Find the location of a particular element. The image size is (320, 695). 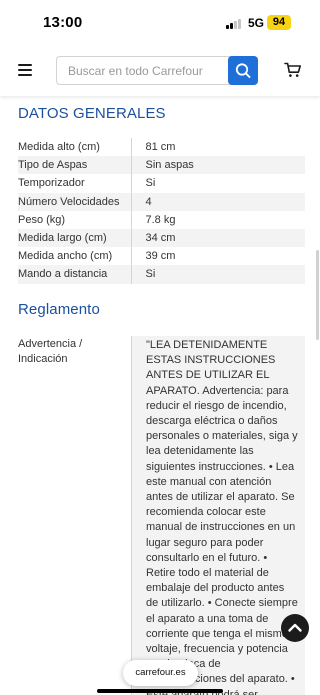

table-row: Medida largo (cm) 34 cm is located at coordinates (161, 238).